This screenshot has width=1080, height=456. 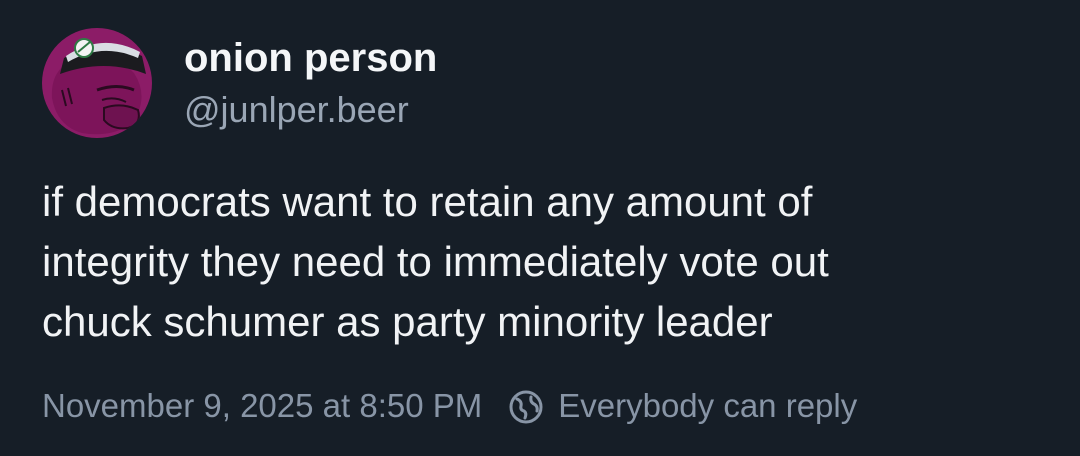 I want to click on reply-setting: Everybody can reply, so click(x=682, y=406).